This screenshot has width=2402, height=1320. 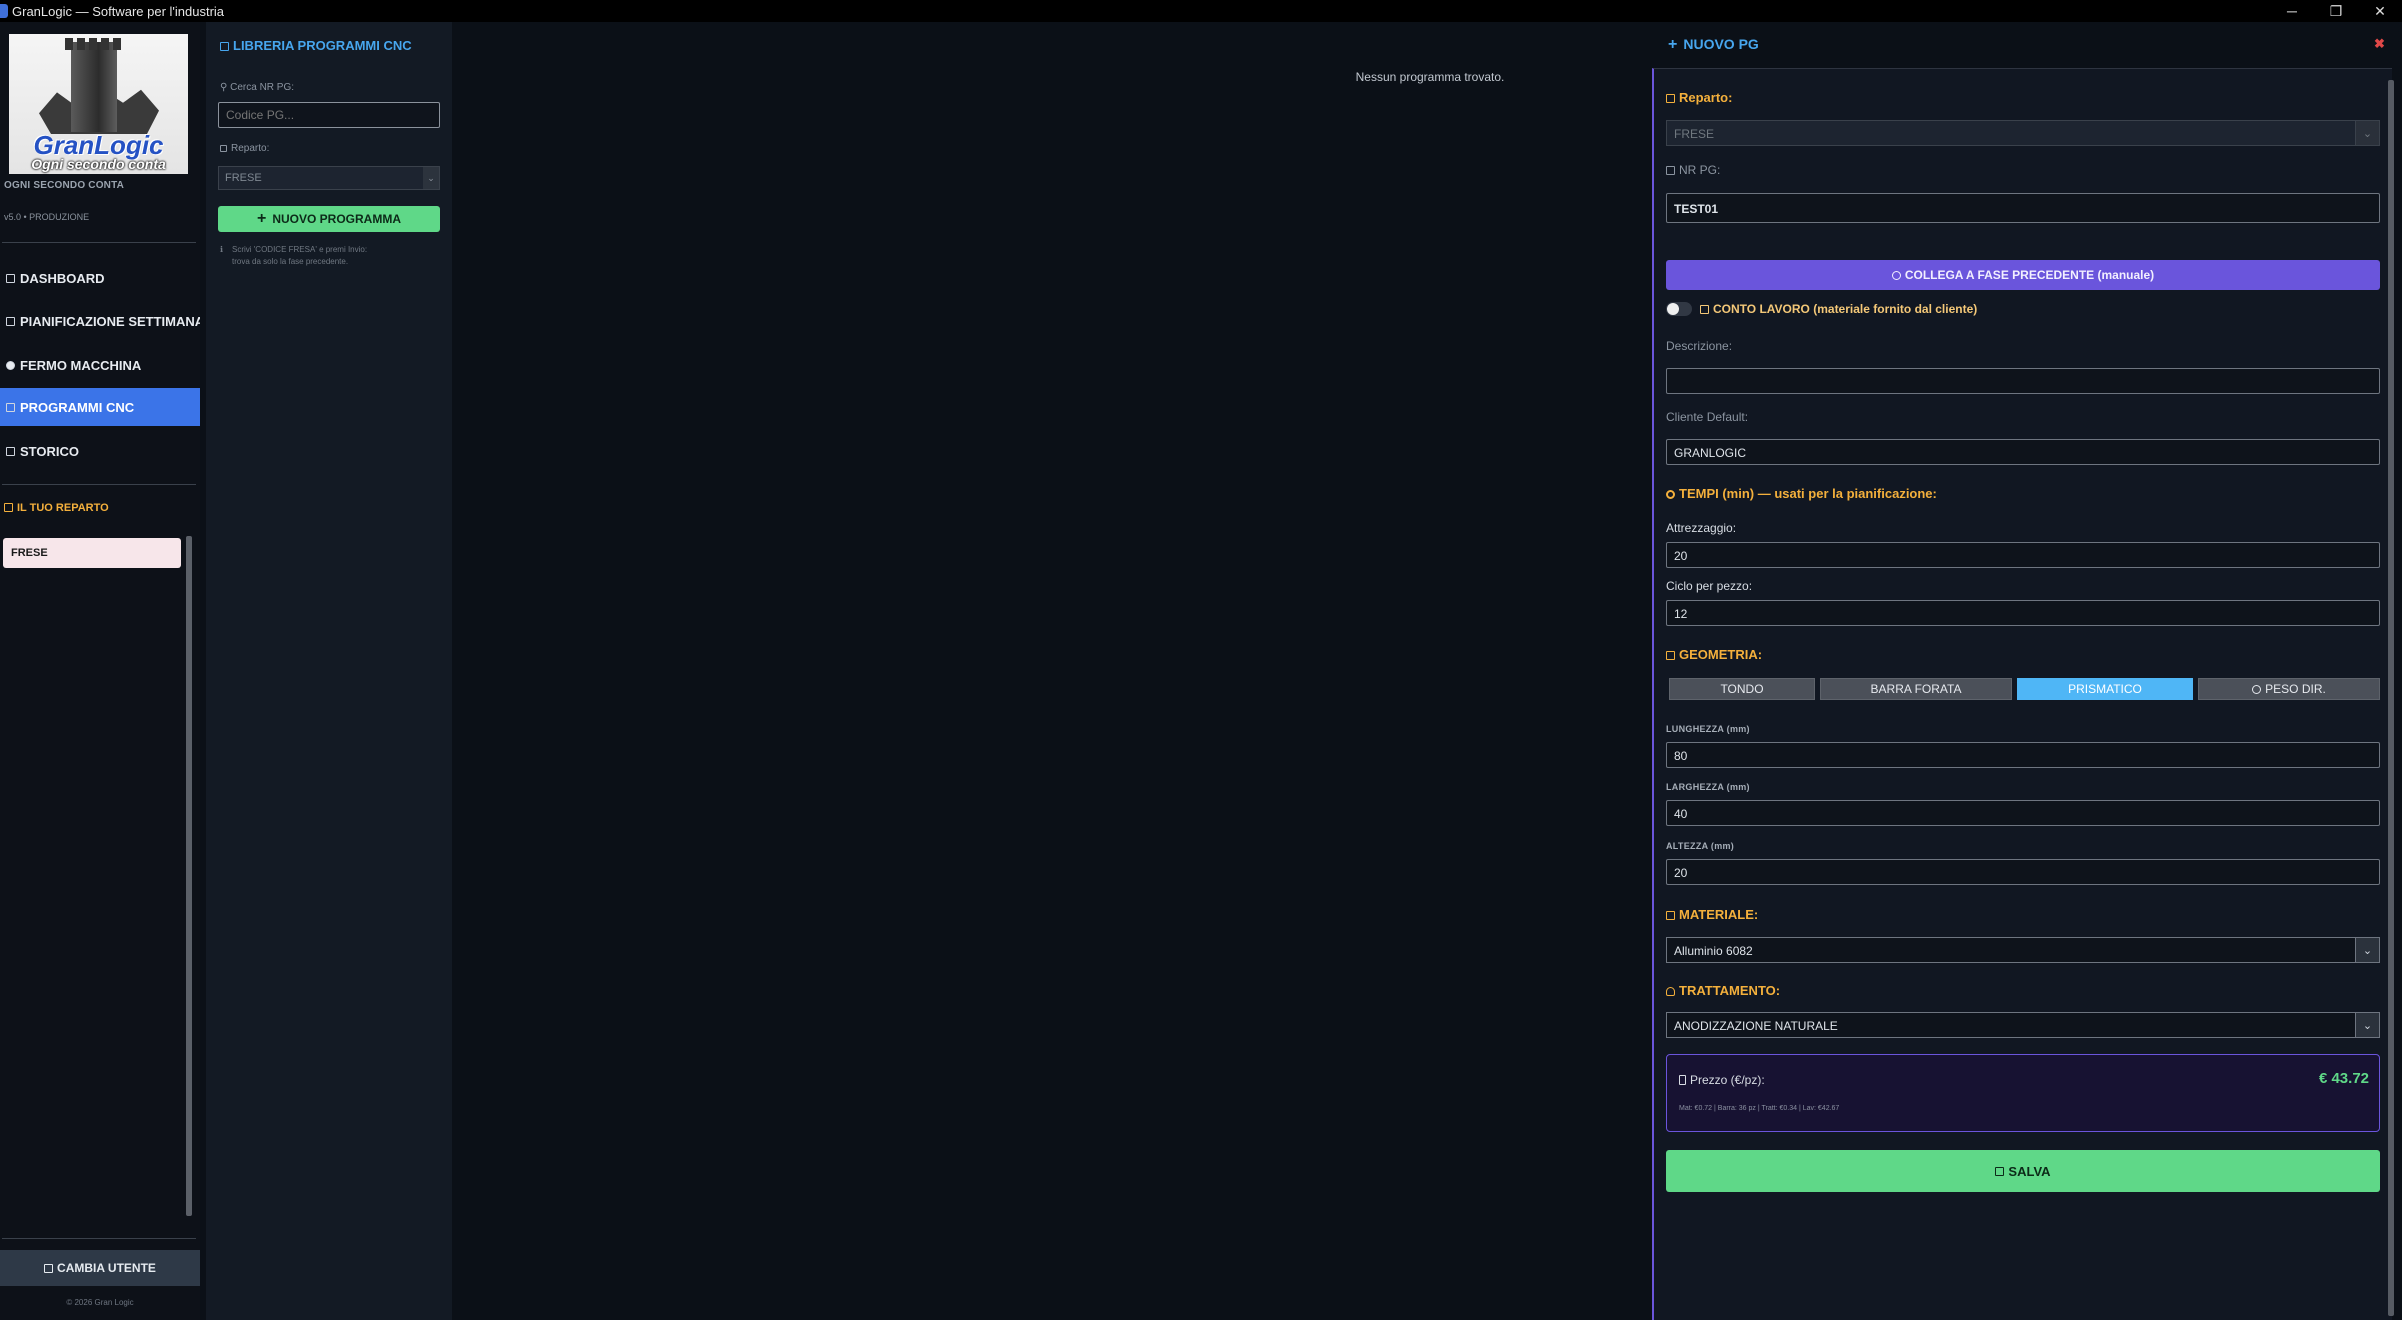 I want to click on sidebar-item-label: PIANIFICAZIONE SETTIMANALE, so click(x=110, y=321).